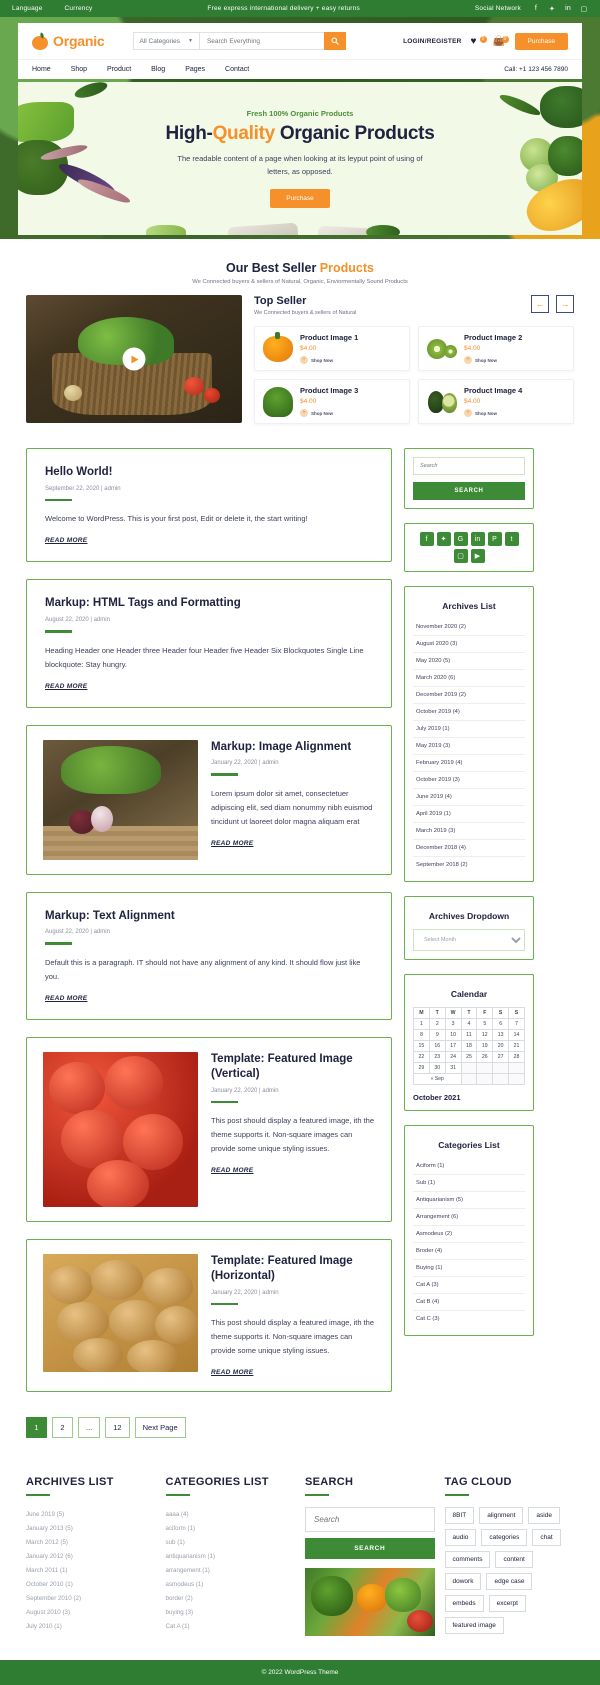  What do you see at coordinates (293, 747) in the screenshot?
I see `post-title: Markup: Image Alignment` at bounding box center [293, 747].